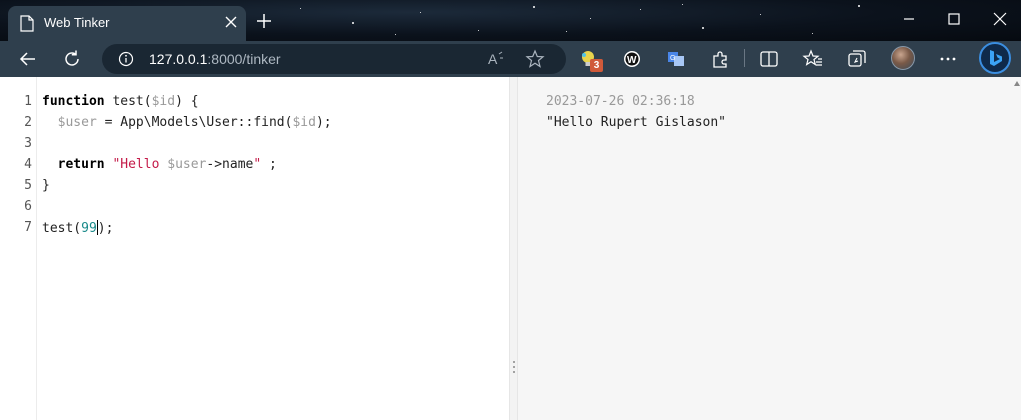 The height and width of the screenshot is (420, 1021). I want to click on url-path: :8000/tinker, so click(244, 59).